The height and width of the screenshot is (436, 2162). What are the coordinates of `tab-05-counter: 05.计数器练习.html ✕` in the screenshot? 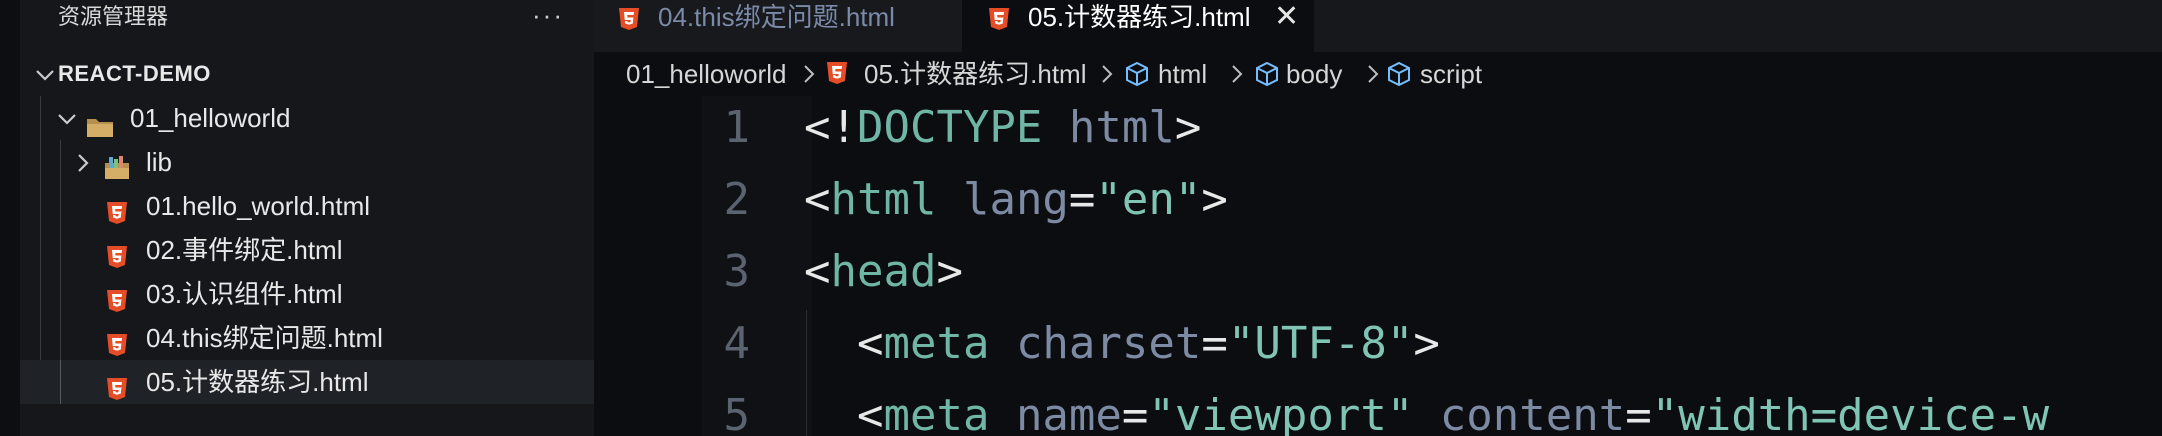 It's located at (1138, 26).